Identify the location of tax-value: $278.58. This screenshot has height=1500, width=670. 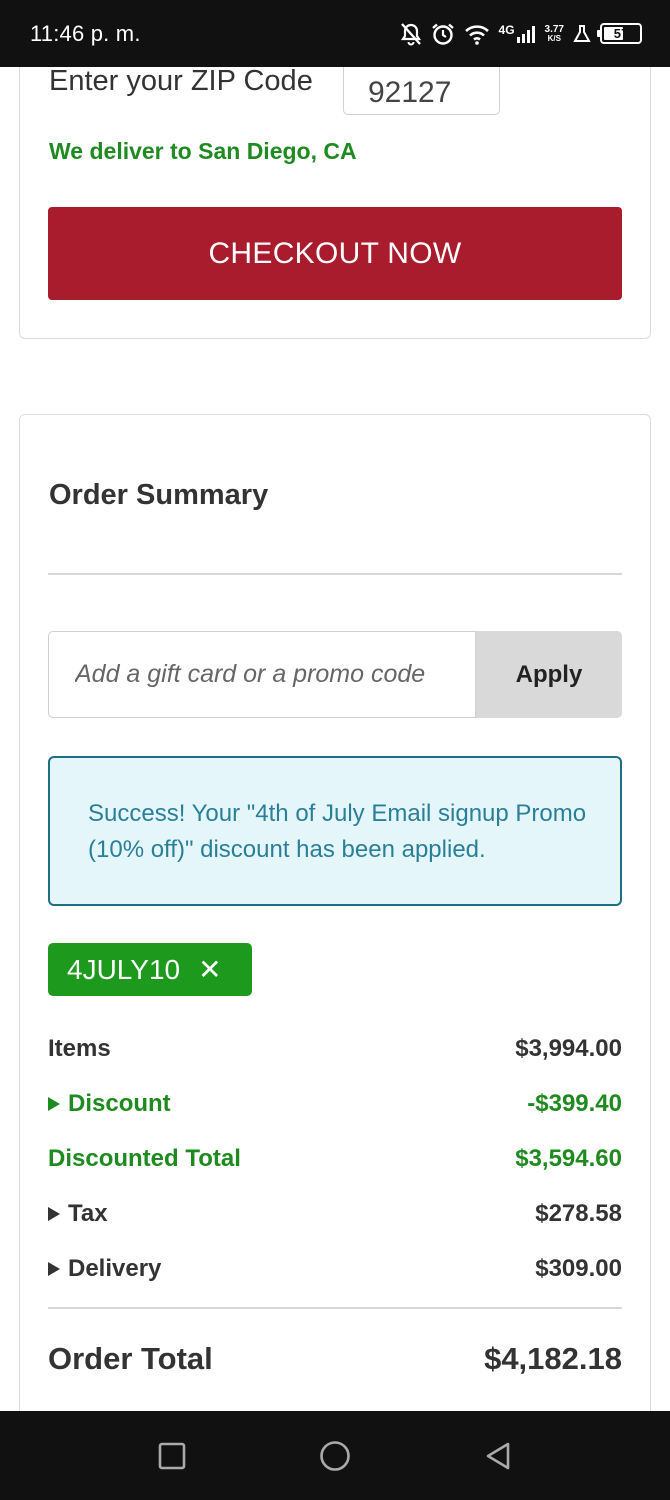
(578, 1213).